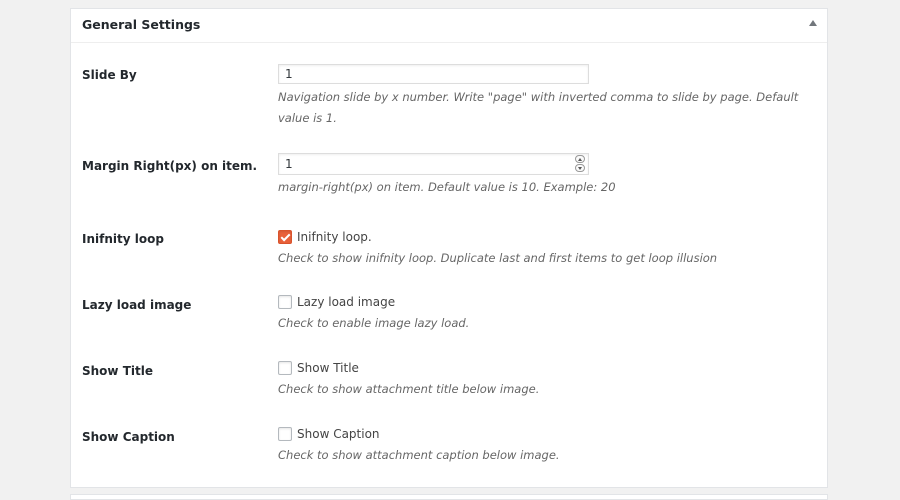  I want to click on lazy-load-checkbox-label: Lazy load image, so click(346, 302).